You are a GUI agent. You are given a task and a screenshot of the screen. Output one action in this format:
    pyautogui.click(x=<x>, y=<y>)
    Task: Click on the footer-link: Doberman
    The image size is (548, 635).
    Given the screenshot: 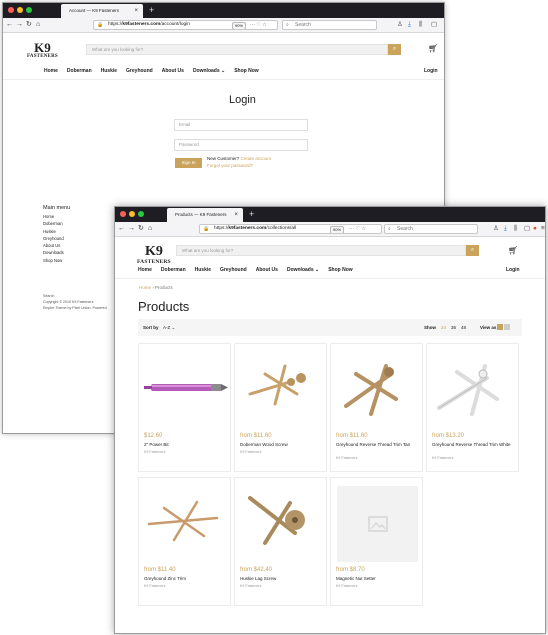 What is the action you would take?
    pyautogui.click(x=53, y=223)
    